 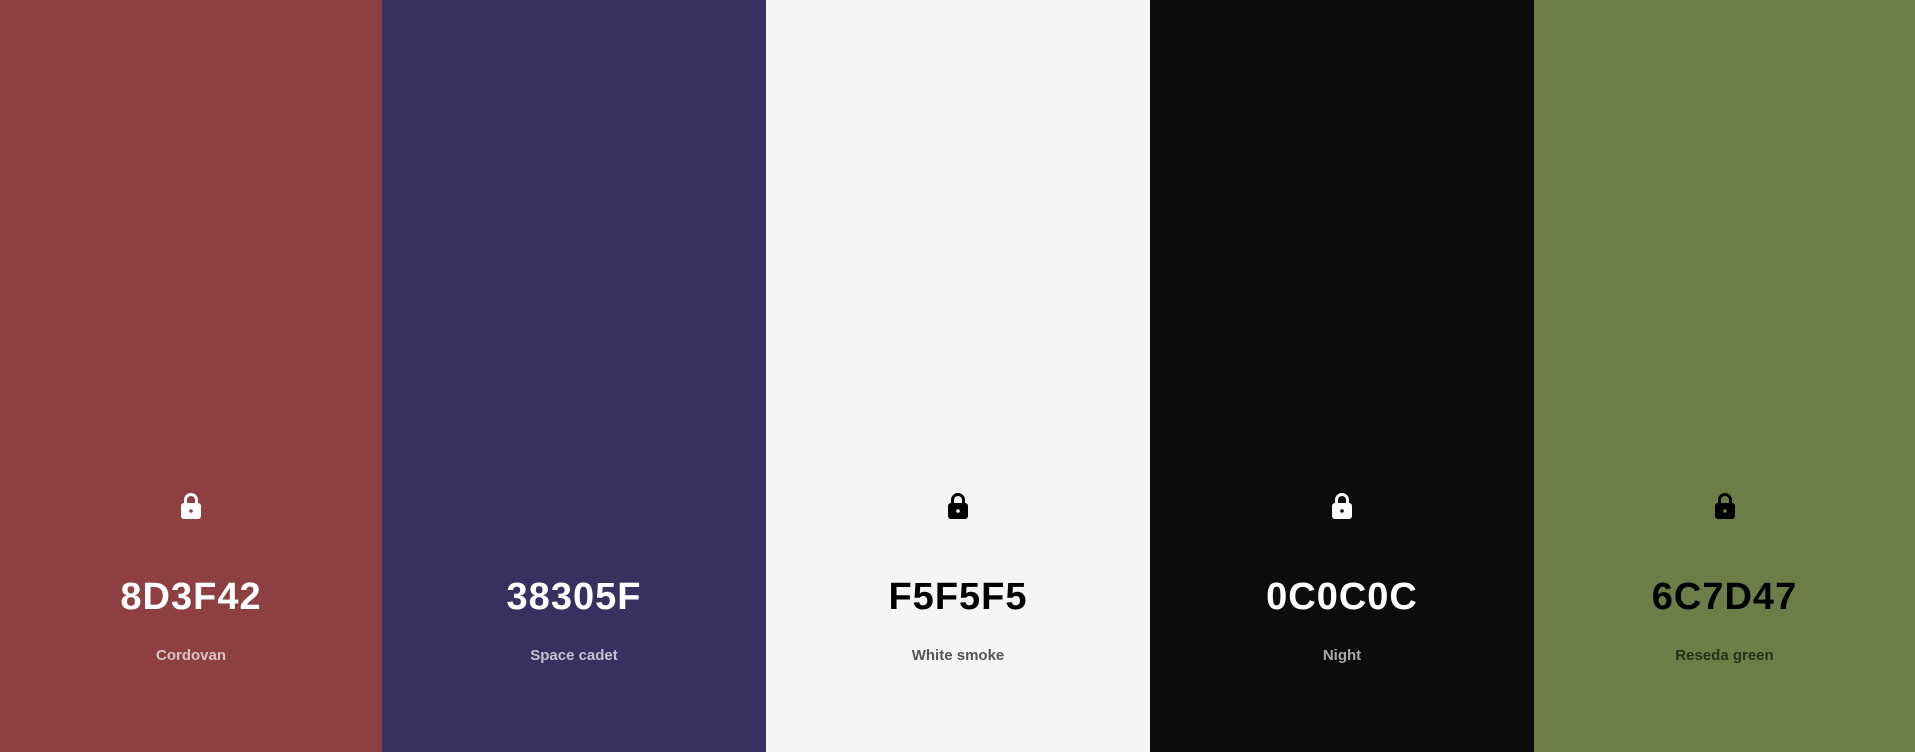 What do you see at coordinates (191, 656) in the screenshot?
I see `color-name: Cordovan` at bounding box center [191, 656].